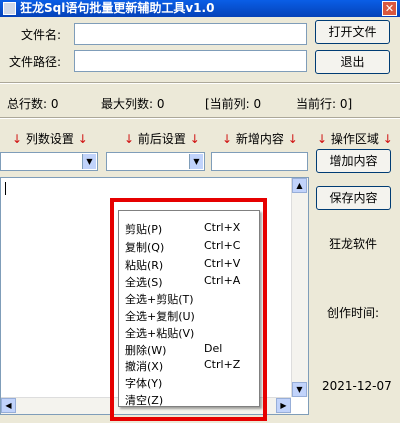  Describe the element at coordinates (353, 161) in the screenshot. I see `add-content-button: 增加内容` at that location.